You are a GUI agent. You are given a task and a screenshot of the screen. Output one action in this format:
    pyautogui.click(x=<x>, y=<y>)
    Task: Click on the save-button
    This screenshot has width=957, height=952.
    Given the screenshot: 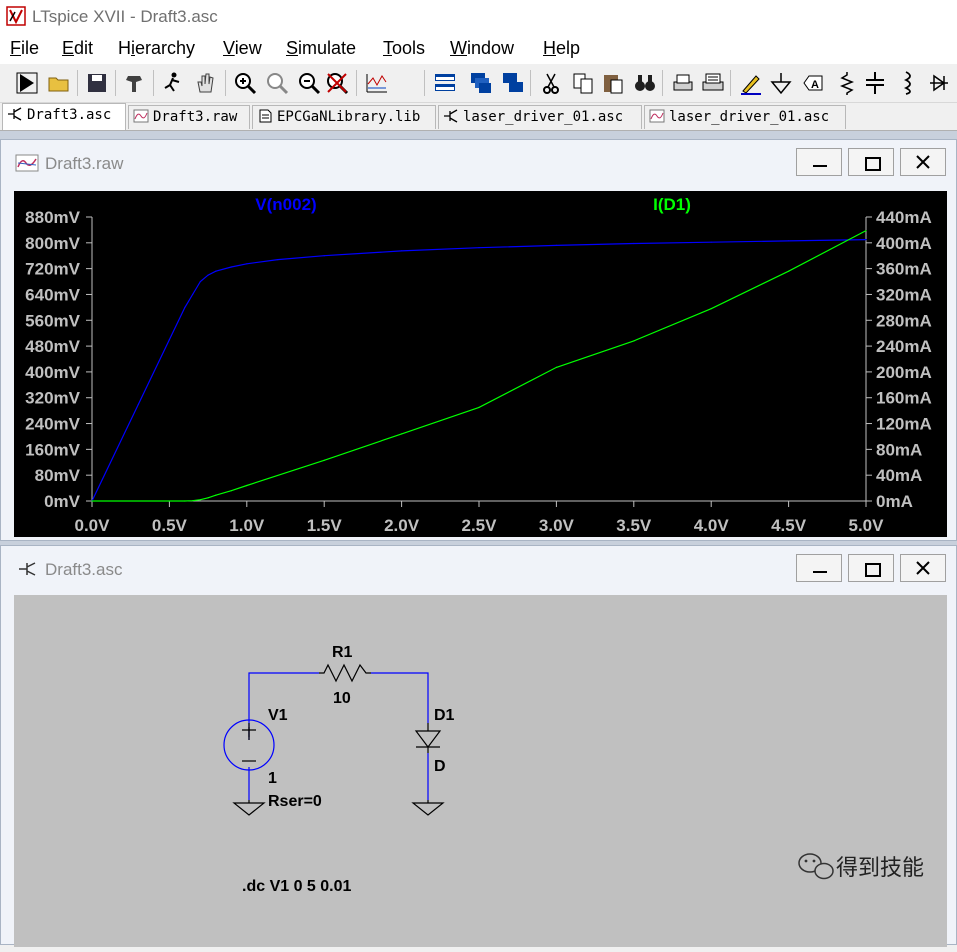 What is the action you would take?
    pyautogui.click(x=97, y=83)
    